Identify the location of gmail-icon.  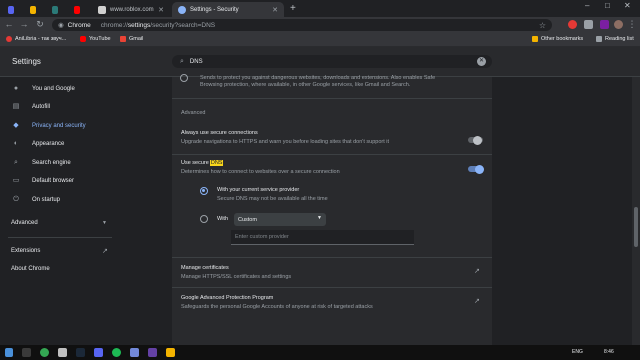
(123, 39).